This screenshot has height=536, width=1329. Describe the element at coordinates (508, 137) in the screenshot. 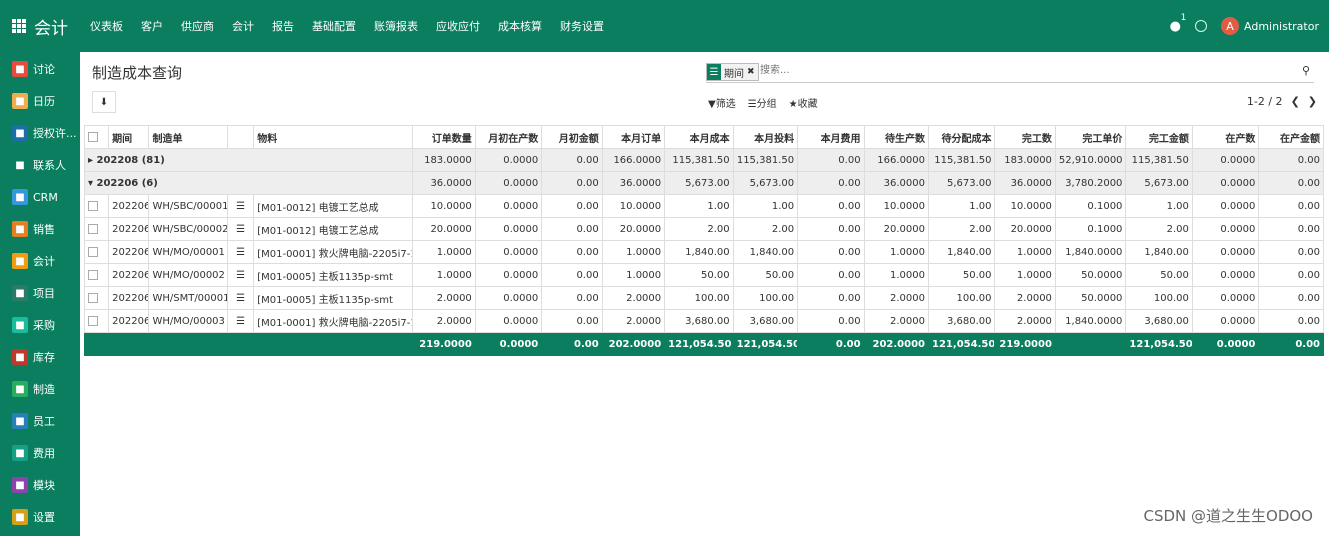

I see `column-opening-wip-qty: 月初在产数` at that location.